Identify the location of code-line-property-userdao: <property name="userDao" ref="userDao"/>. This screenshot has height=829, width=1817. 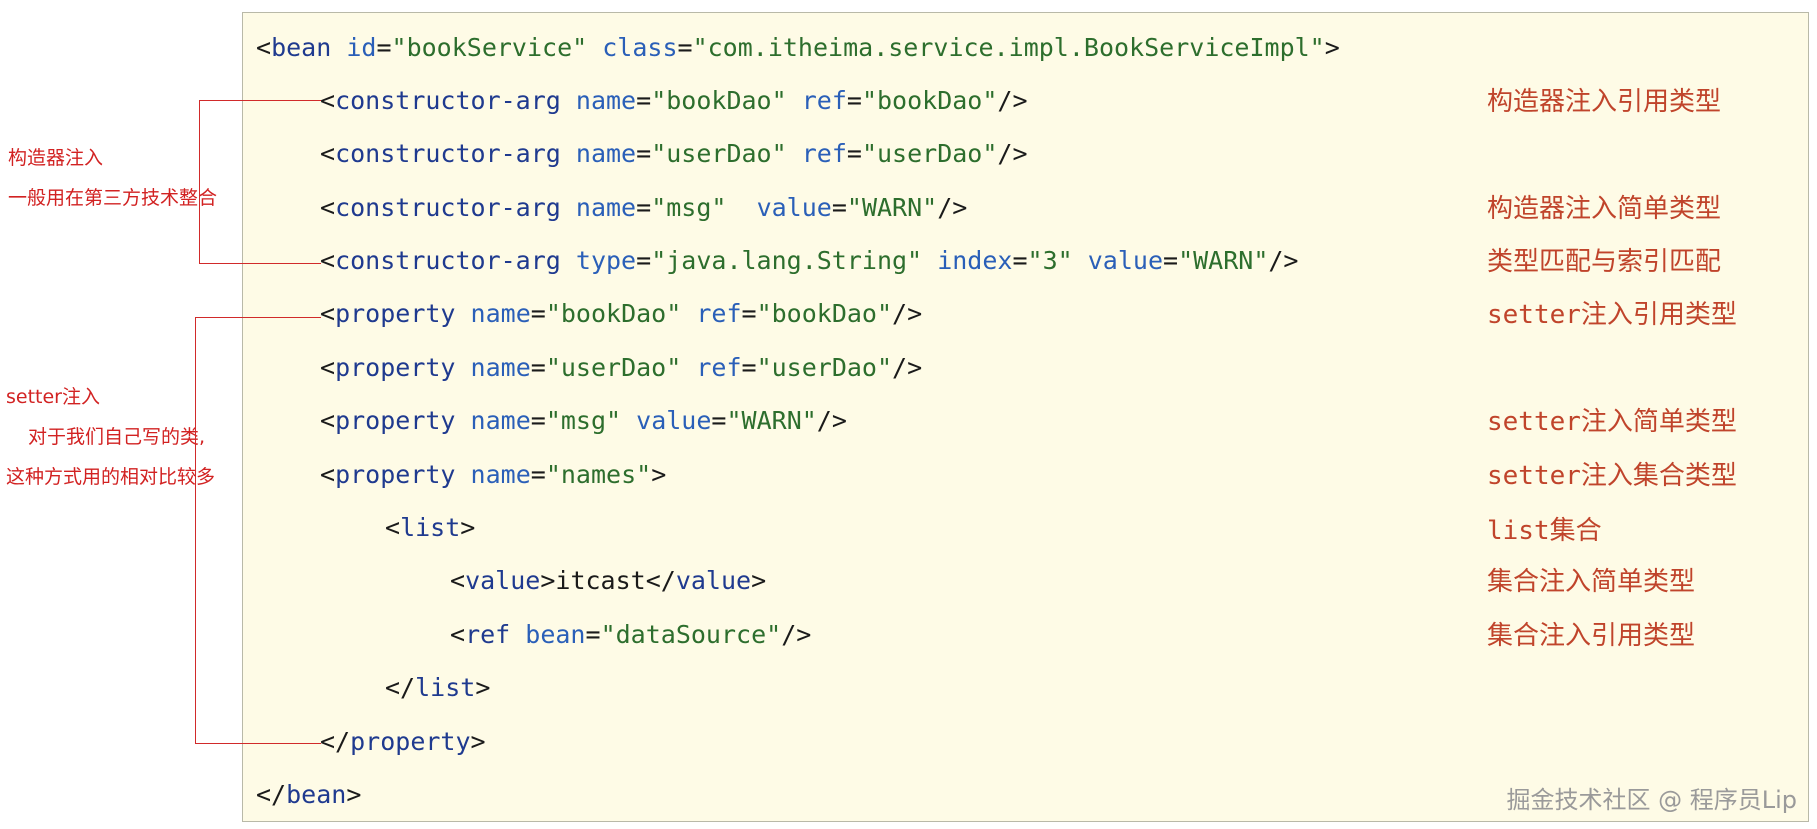
(621, 368).